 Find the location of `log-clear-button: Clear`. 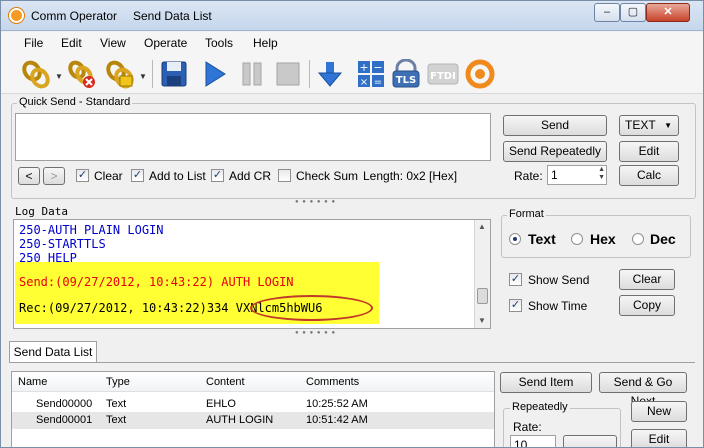

log-clear-button: Clear is located at coordinates (647, 279).